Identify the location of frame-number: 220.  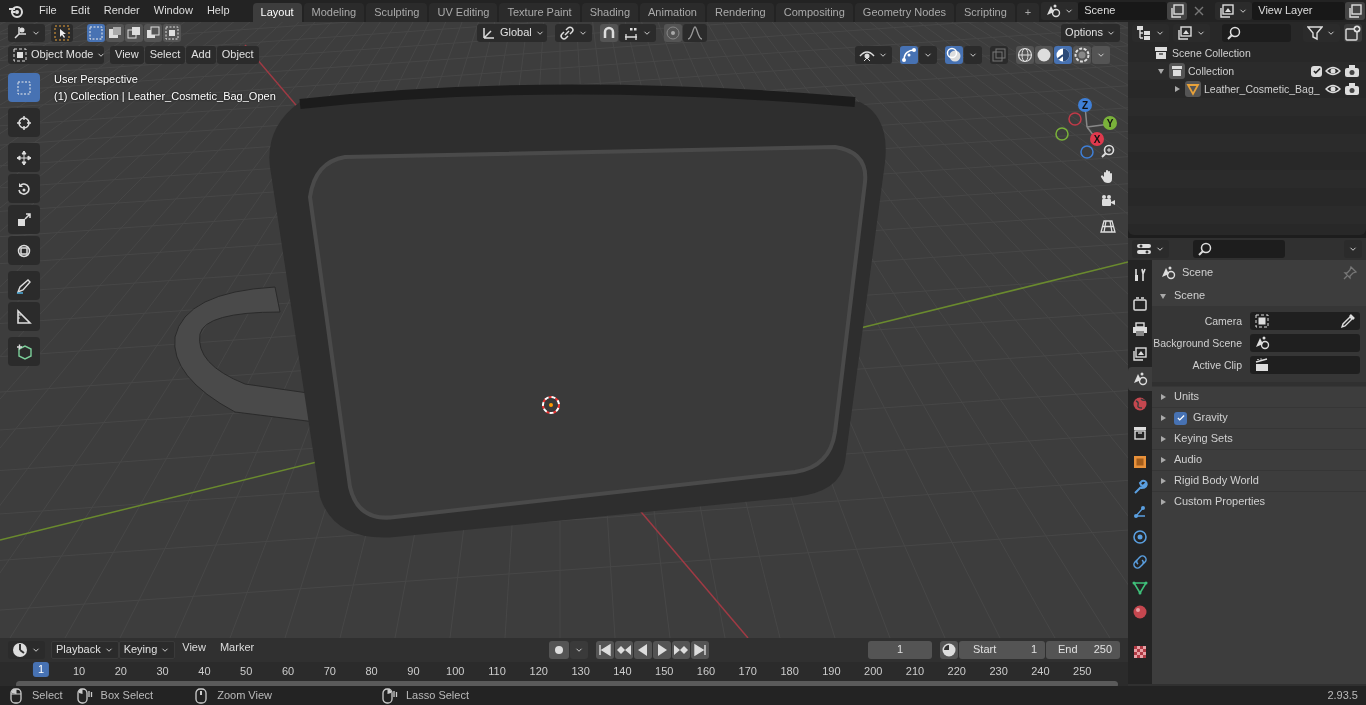
(956, 672).